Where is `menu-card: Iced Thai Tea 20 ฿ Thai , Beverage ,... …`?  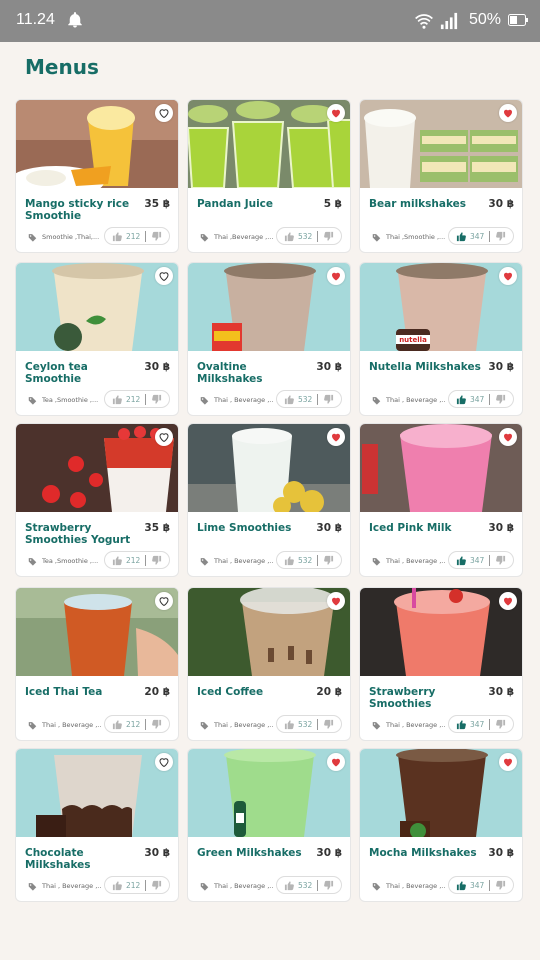 menu-card: Iced Thai Tea 20 ฿ Thai , Beverage ,... … is located at coordinates (97, 664).